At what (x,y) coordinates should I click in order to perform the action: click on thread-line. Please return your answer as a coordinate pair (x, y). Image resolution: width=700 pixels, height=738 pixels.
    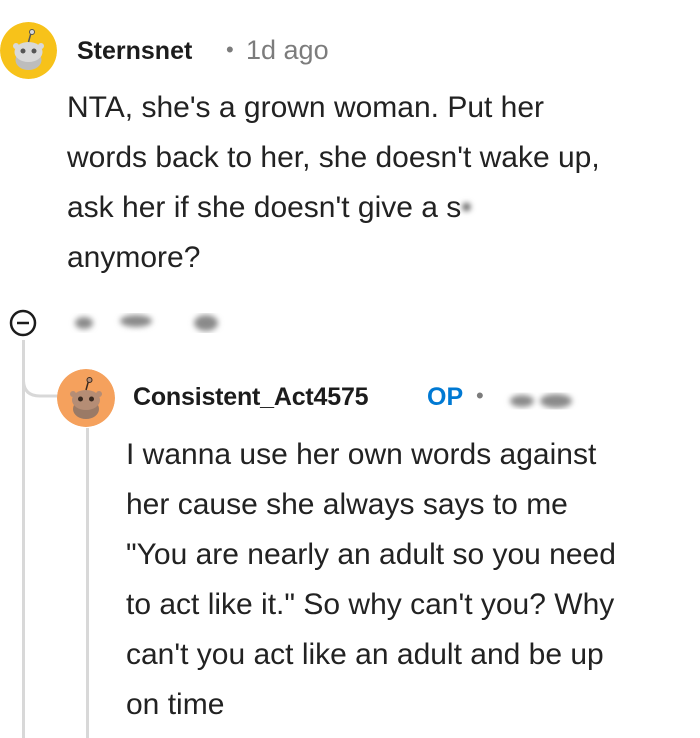
    Looking at the image, I should click on (87, 583).